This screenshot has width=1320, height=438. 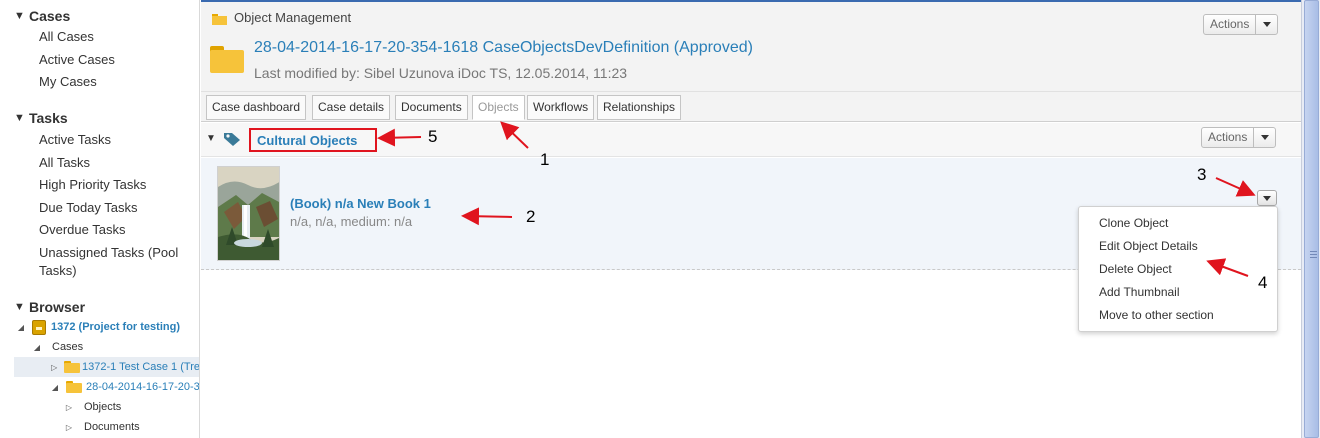 What do you see at coordinates (1178, 293) in the screenshot?
I see `menu-item-add-thumbnail: Add Thumbnail` at bounding box center [1178, 293].